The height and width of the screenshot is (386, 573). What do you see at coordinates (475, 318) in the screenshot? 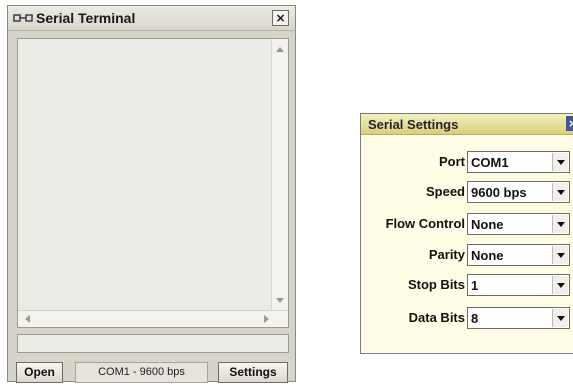
I see `data-bits-value: 8` at bounding box center [475, 318].